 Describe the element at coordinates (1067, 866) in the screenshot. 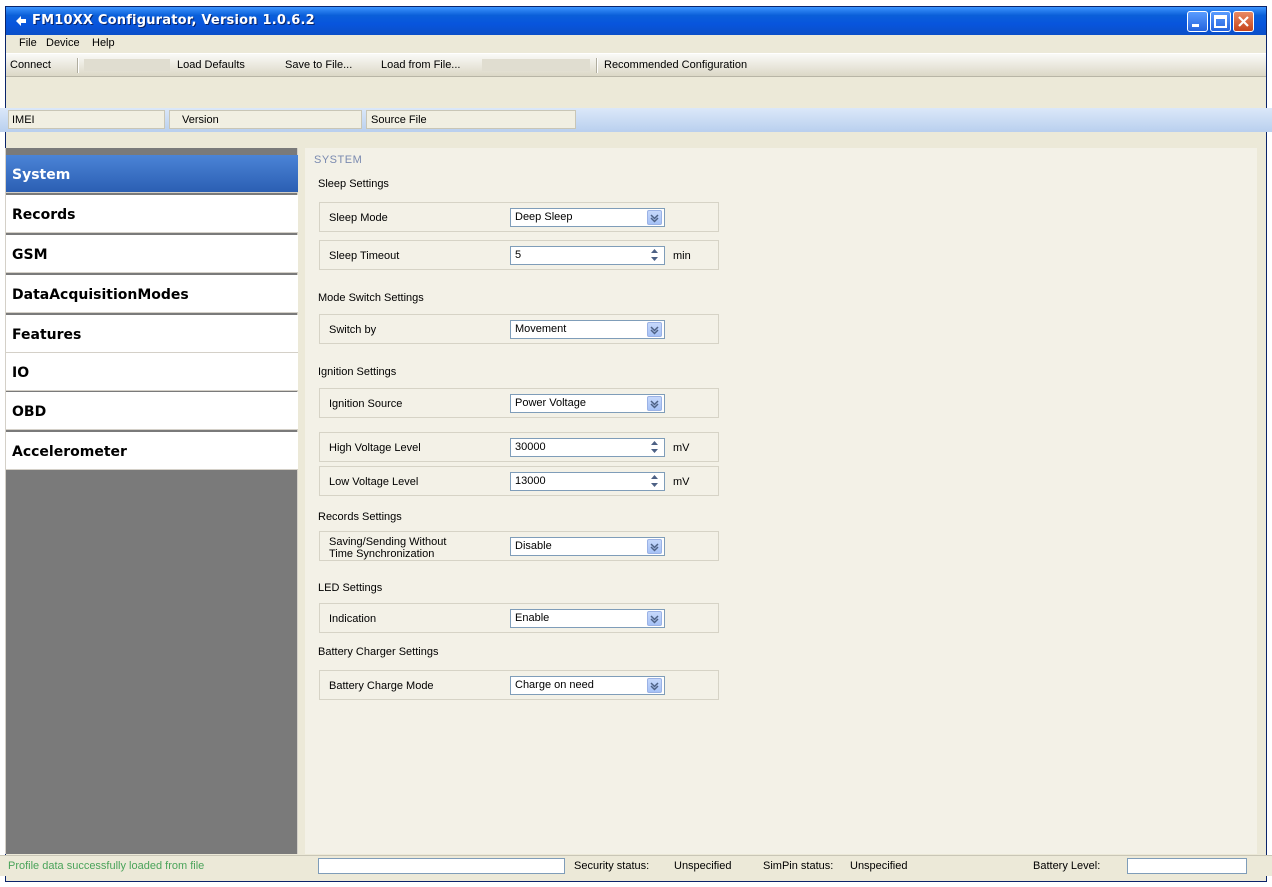

I see `battery-level-label: Battery Level:` at that location.